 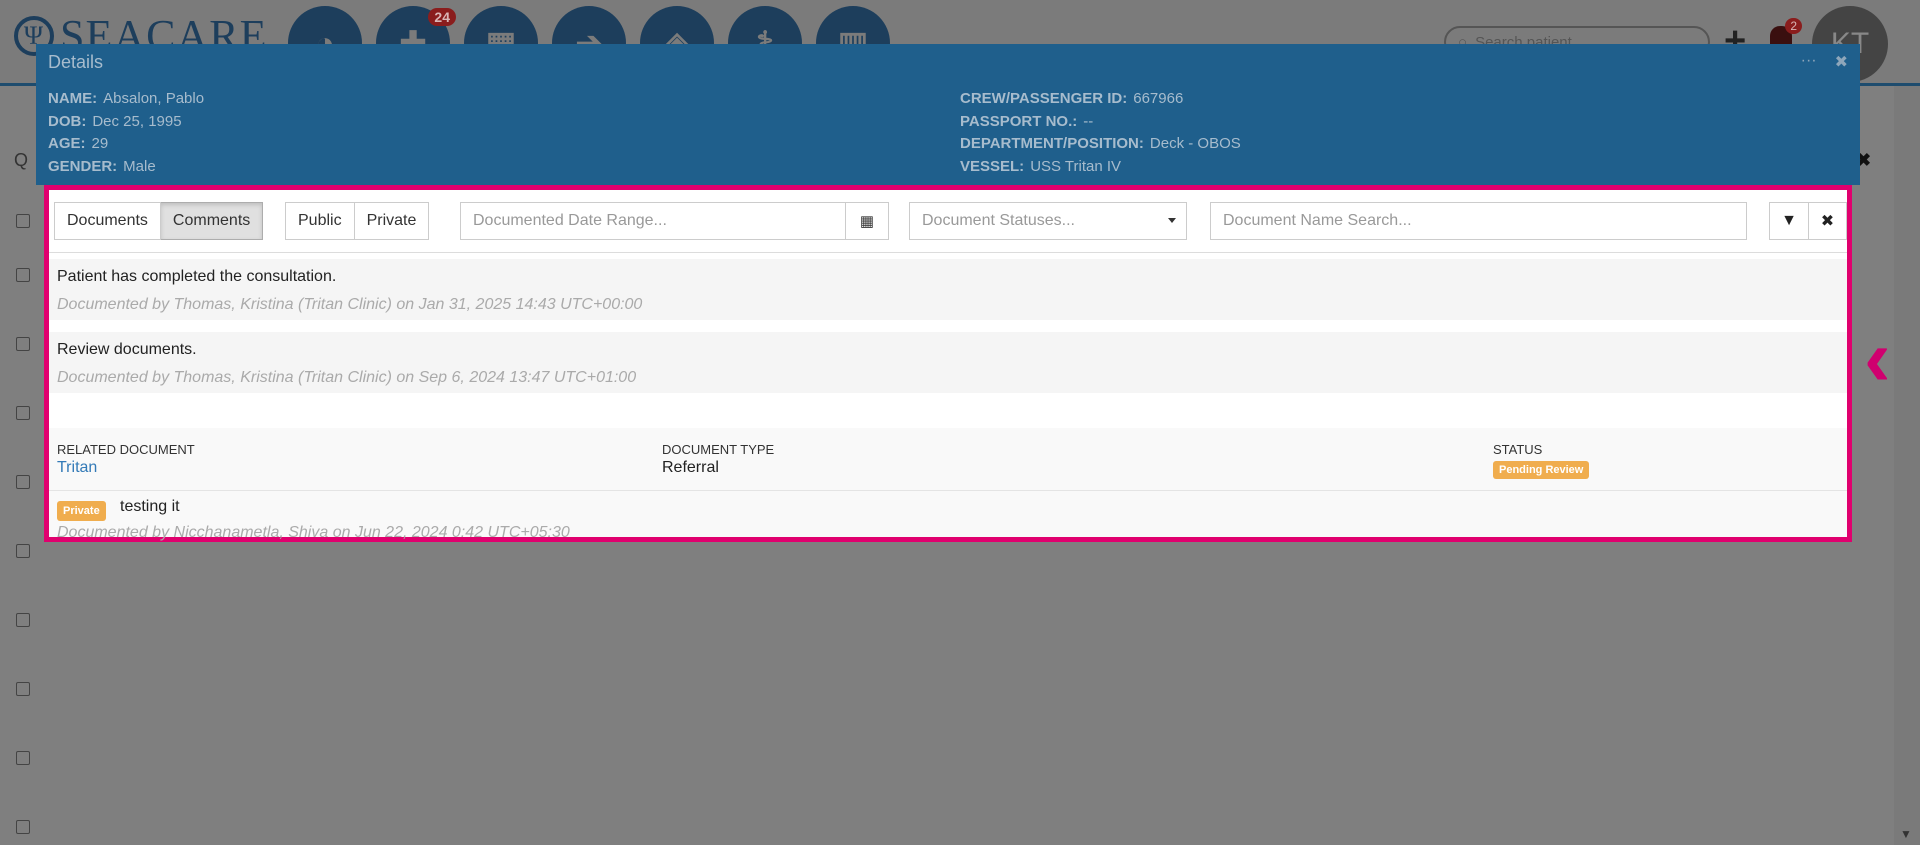 What do you see at coordinates (1907, 465) in the screenshot?
I see `scrollbar: ▼` at bounding box center [1907, 465].